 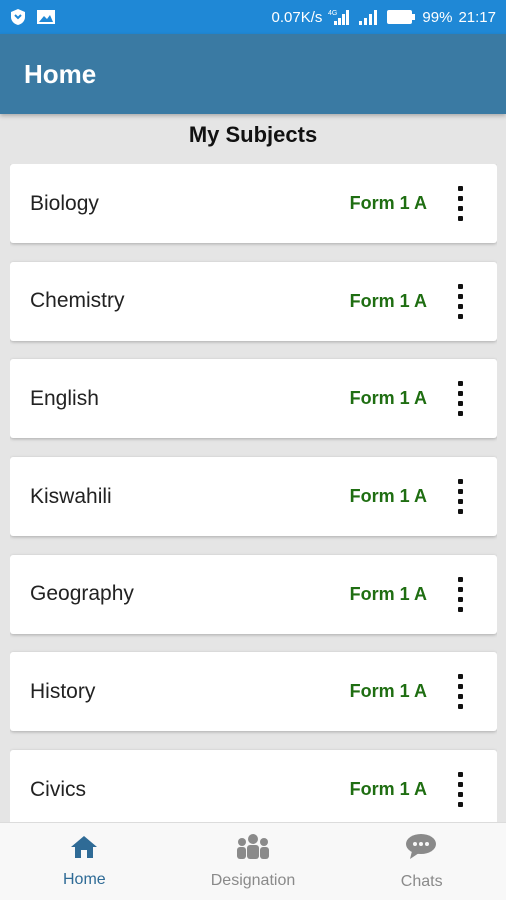 What do you see at coordinates (253, 849) in the screenshot?
I see `group-icon` at bounding box center [253, 849].